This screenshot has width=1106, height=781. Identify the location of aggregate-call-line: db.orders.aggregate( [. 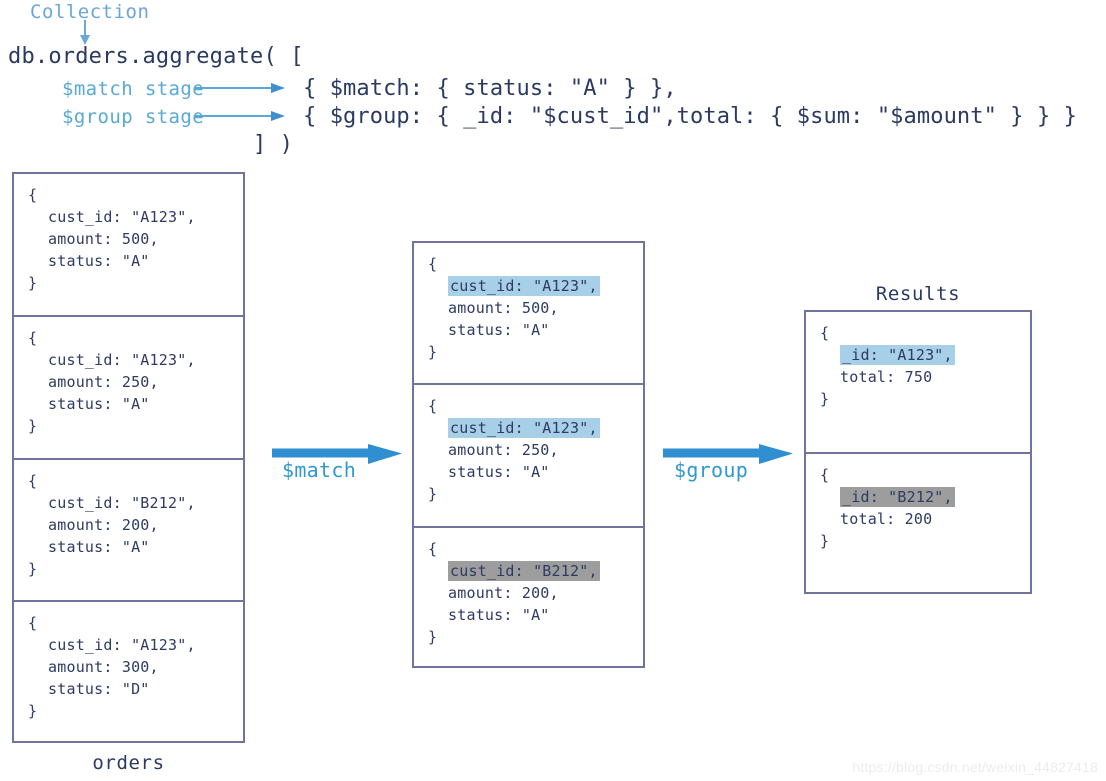
(156, 56).